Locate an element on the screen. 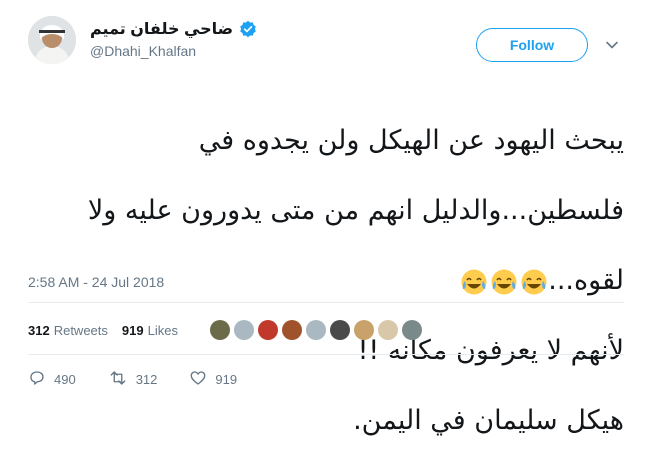 The height and width of the screenshot is (473, 650). handle: @Dhahi_Khalfan is located at coordinates (173, 51).